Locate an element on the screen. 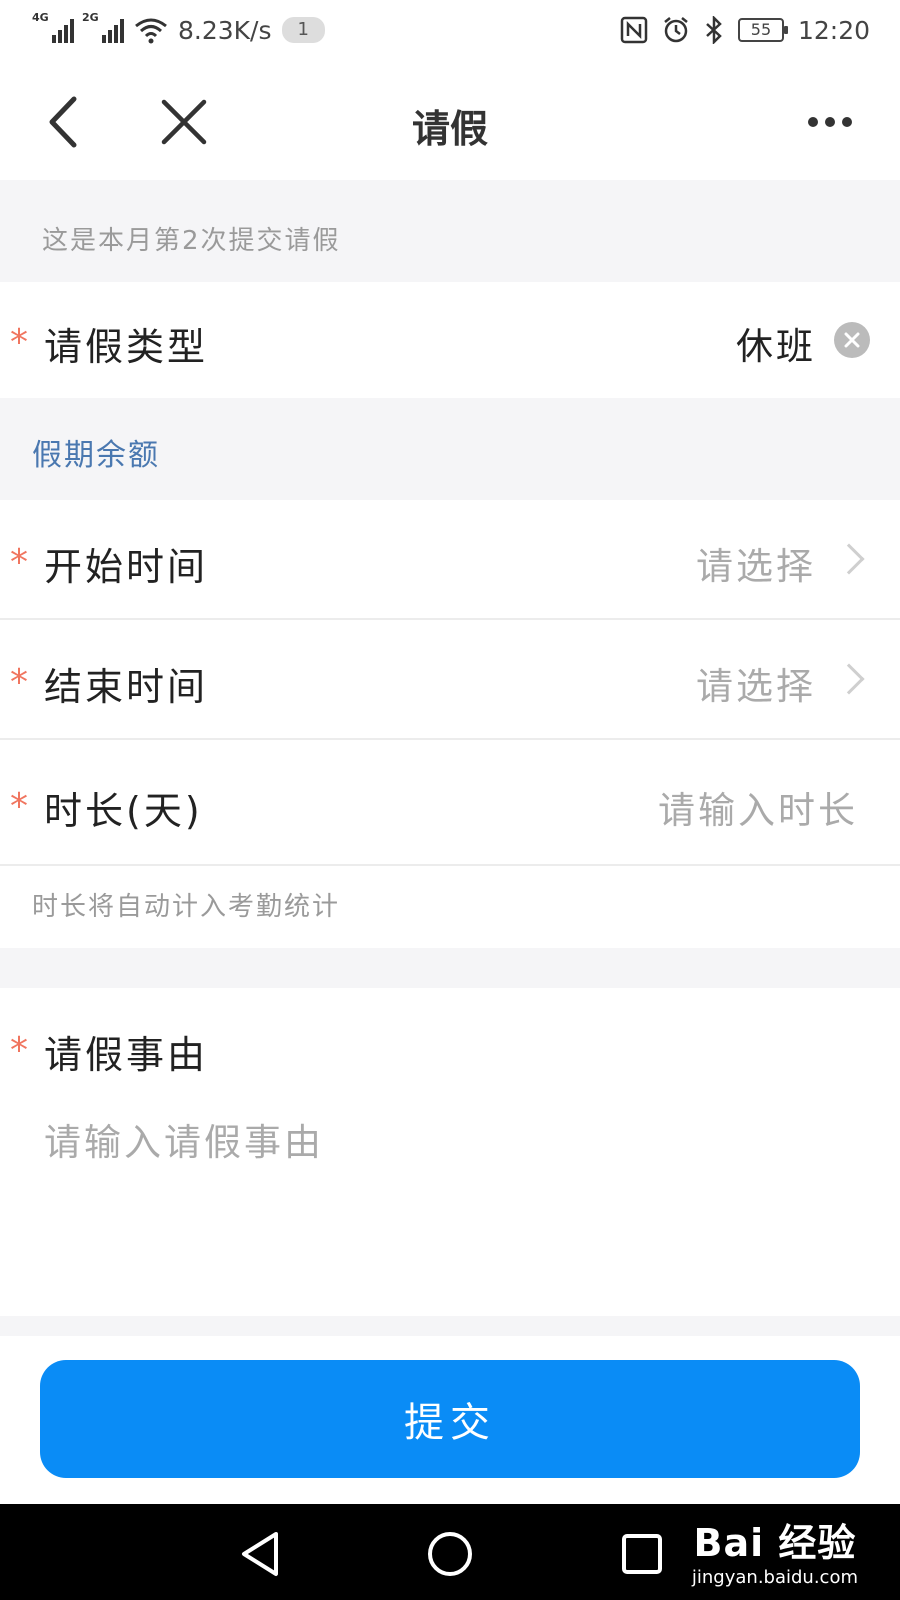 The width and height of the screenshot is (900, 1600). alarm-icon is located at coordinates (676, 30).